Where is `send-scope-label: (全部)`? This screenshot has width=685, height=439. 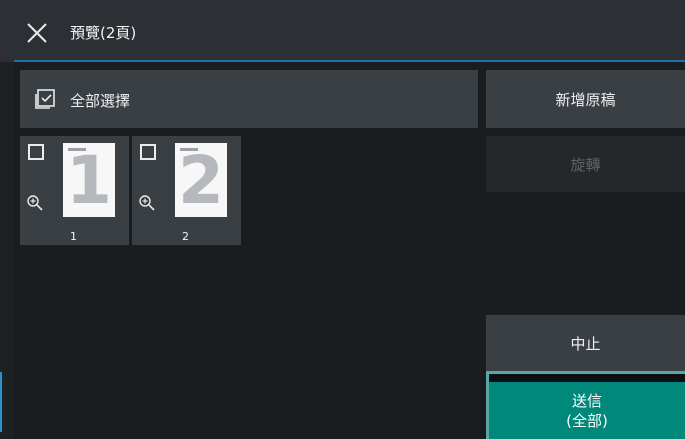
send-scope-label: (全部) is located at coordinates (587, 420).